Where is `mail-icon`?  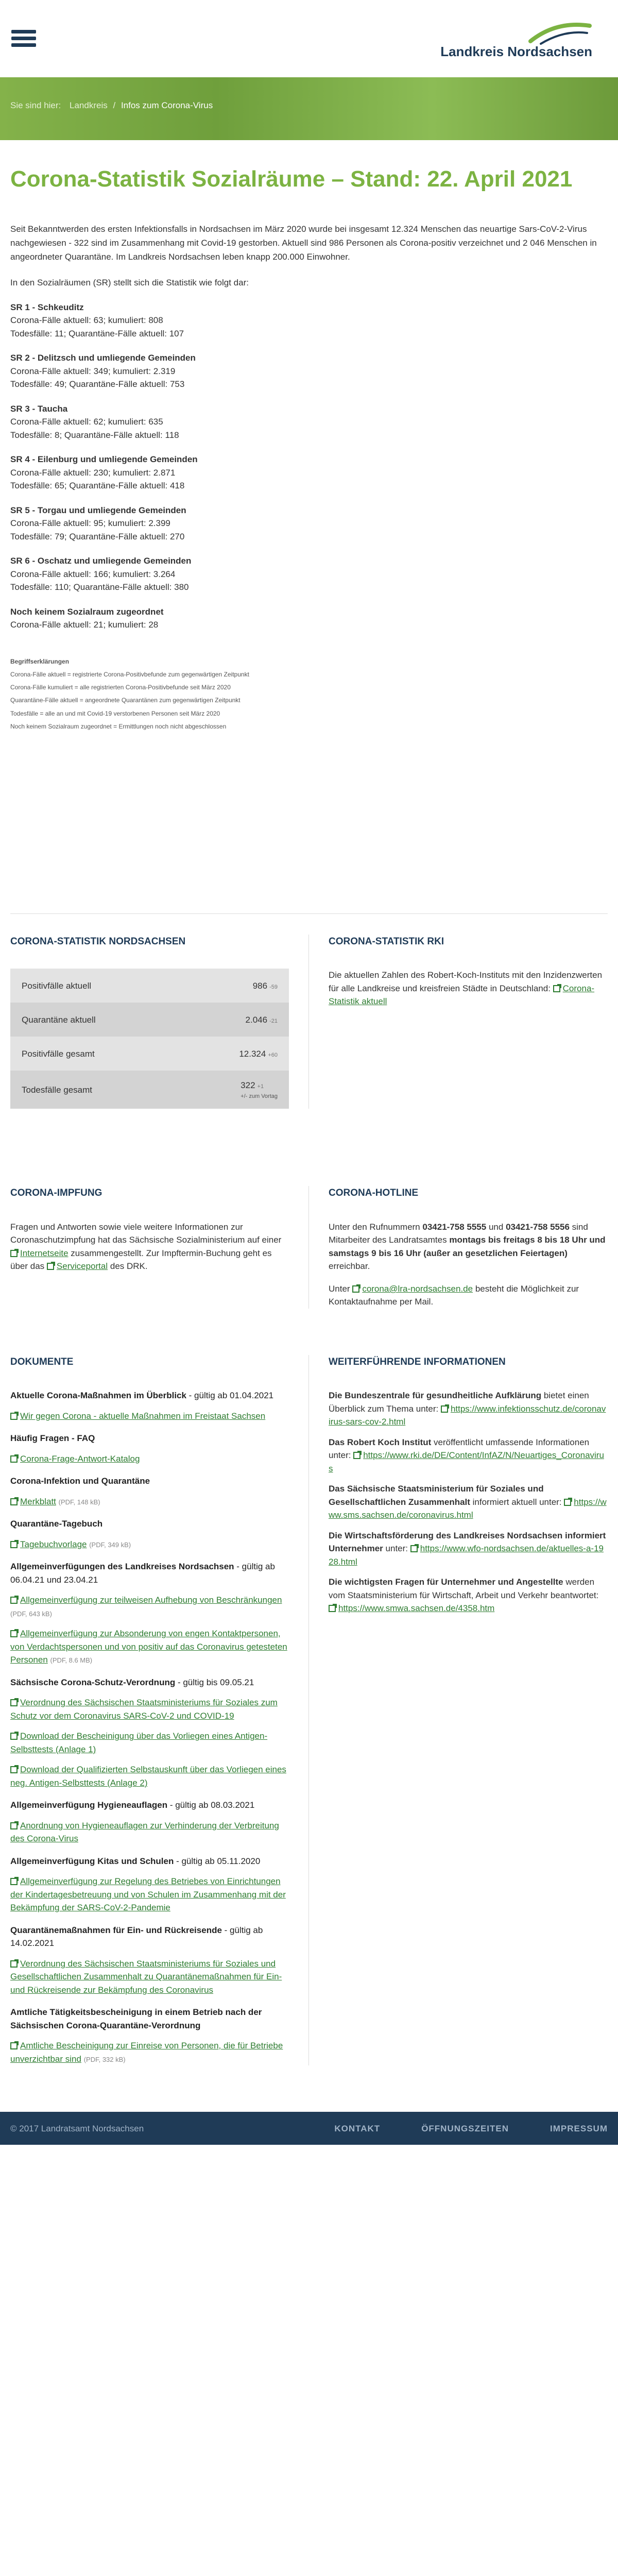 mail-icon is located at coordinates (356, 1288).